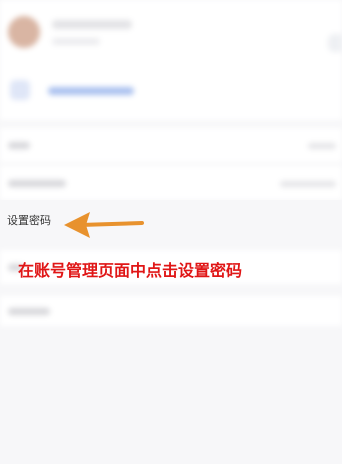 This screenshot has width=342, height=464. What do you see at coordinates (20, 90) in the screenshot?
I see `link-icon` at bounding box center [20, 90].